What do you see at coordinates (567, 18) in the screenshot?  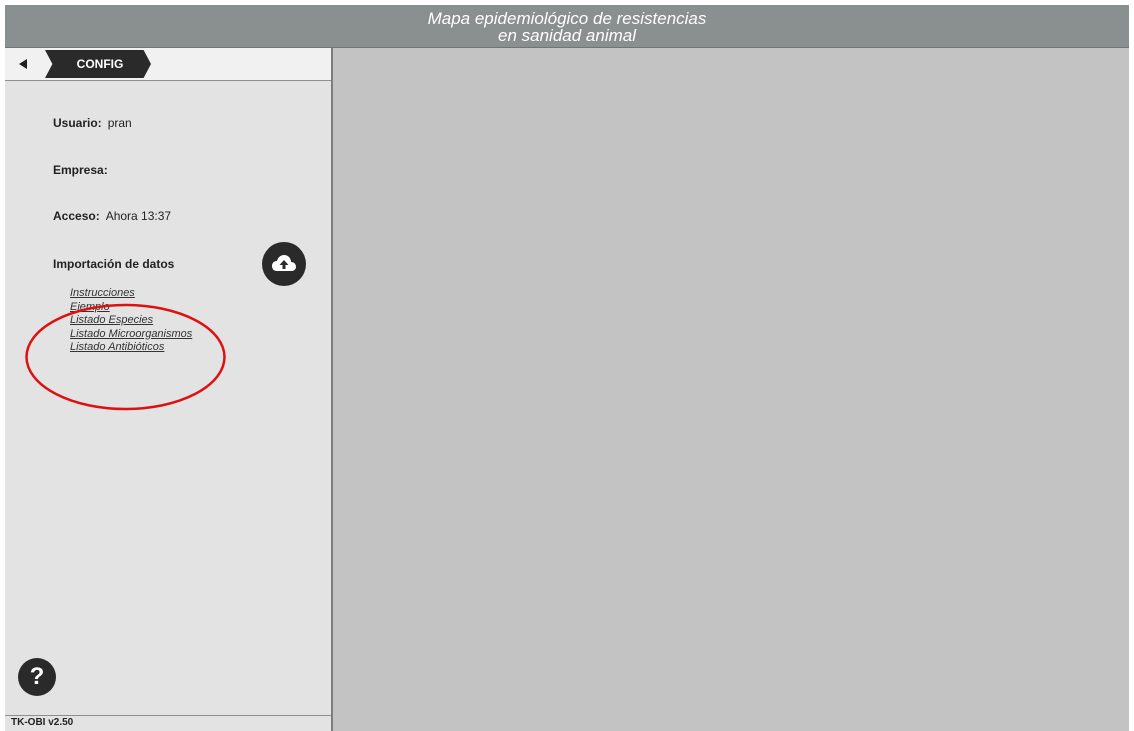 I see `header-title-line1: Mapa epidemiológico de resistencias` at bounding box center [567, 18].